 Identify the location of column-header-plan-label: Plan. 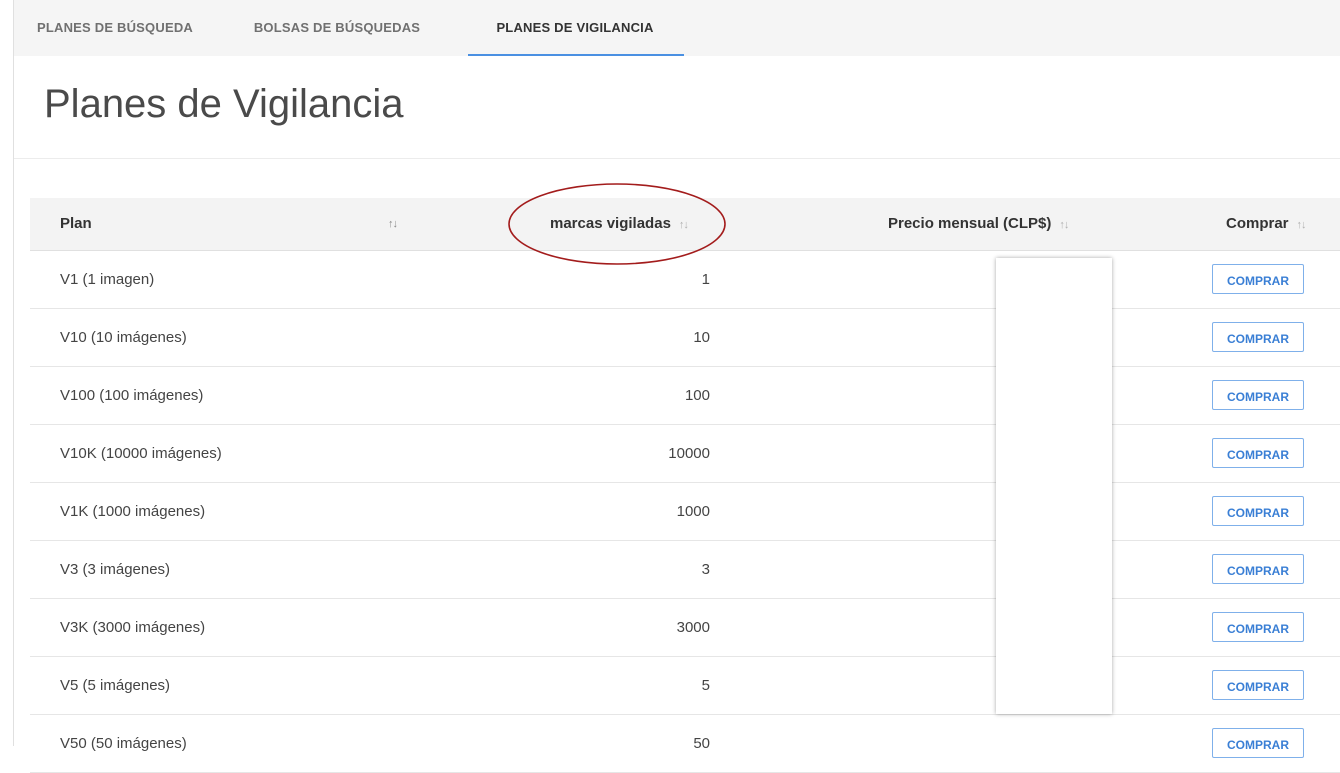
(76, 223).